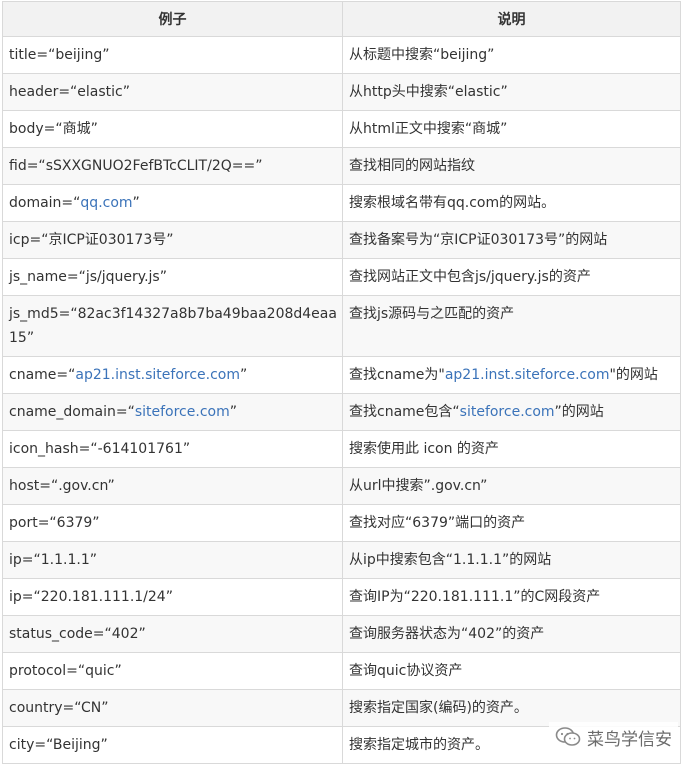 Image resolution: width=684 pixels, height=767 pixels. Describe the element at coordinates (470, 277) in the screenshot. I see `cell-text: 查找网站正文中包含js/jquery.js的资产` at that location.